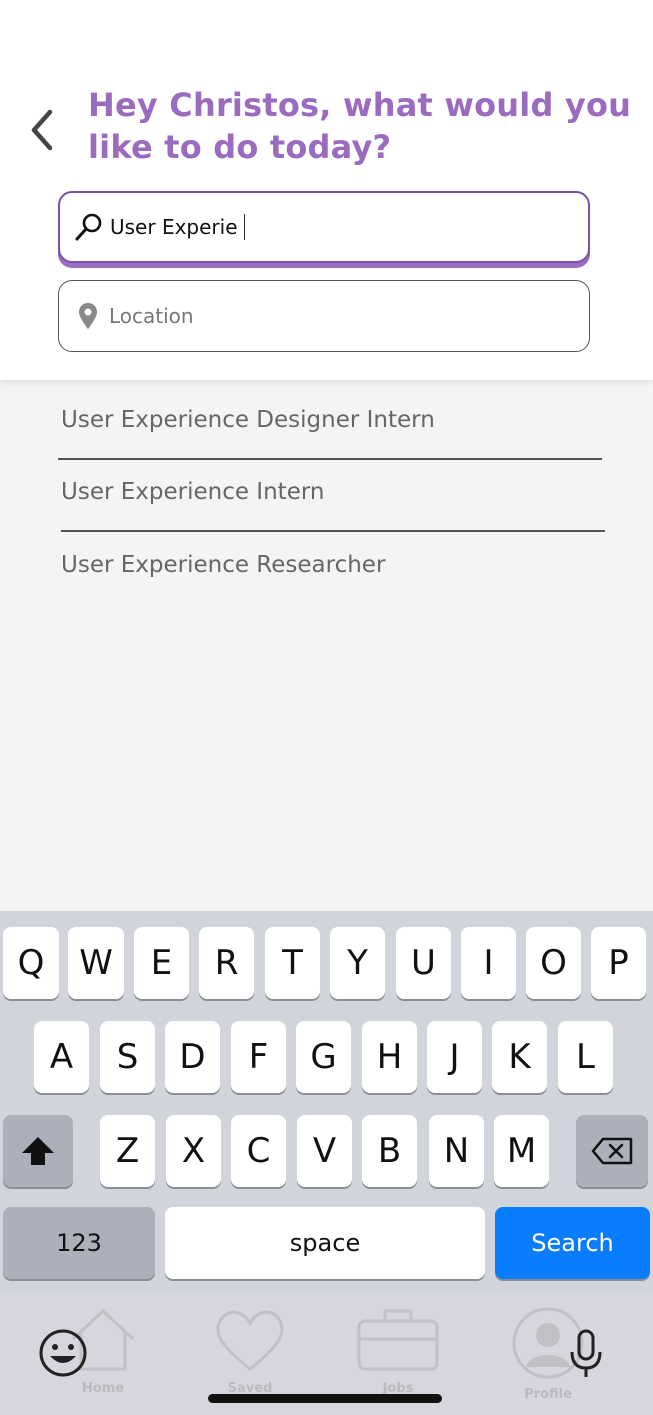 The height and width of the screenshot is (1415, 653). Describe the element at coordinates (325, 1243) in the screenshot. I see `space-key: space` at that location.